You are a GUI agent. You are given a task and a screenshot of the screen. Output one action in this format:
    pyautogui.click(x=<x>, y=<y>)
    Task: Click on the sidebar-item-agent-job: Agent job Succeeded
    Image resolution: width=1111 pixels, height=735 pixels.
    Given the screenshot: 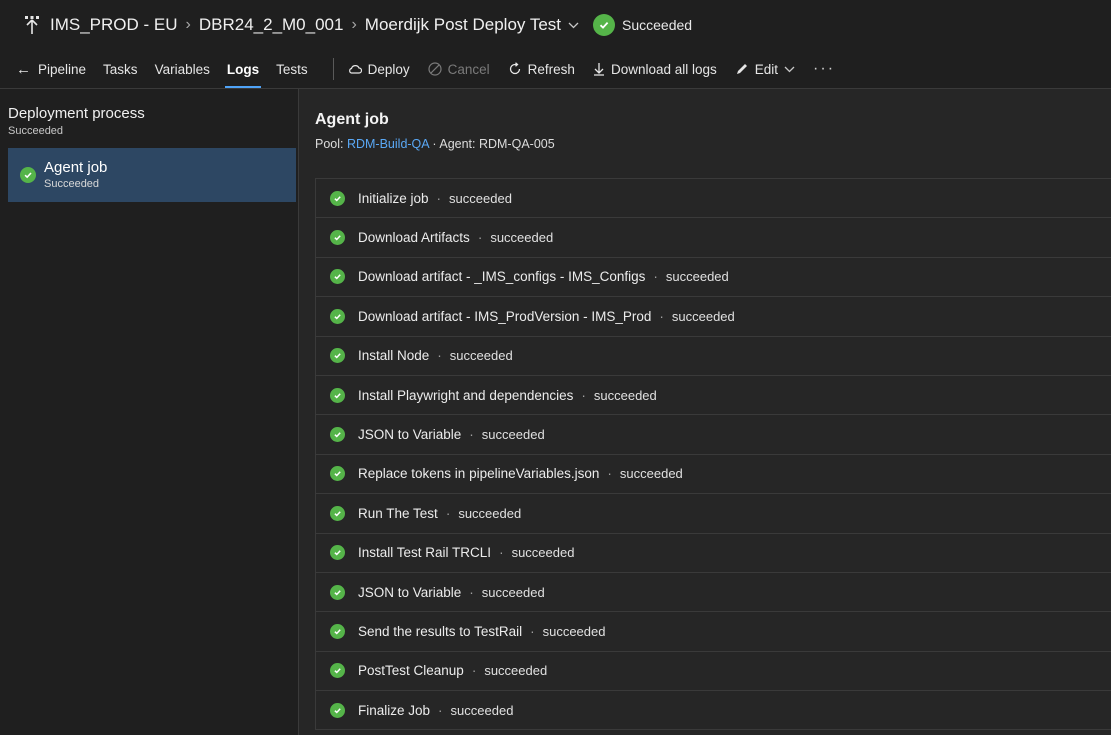 What is the action you would take?
    pyautogui.click(x=152, y=175)
    